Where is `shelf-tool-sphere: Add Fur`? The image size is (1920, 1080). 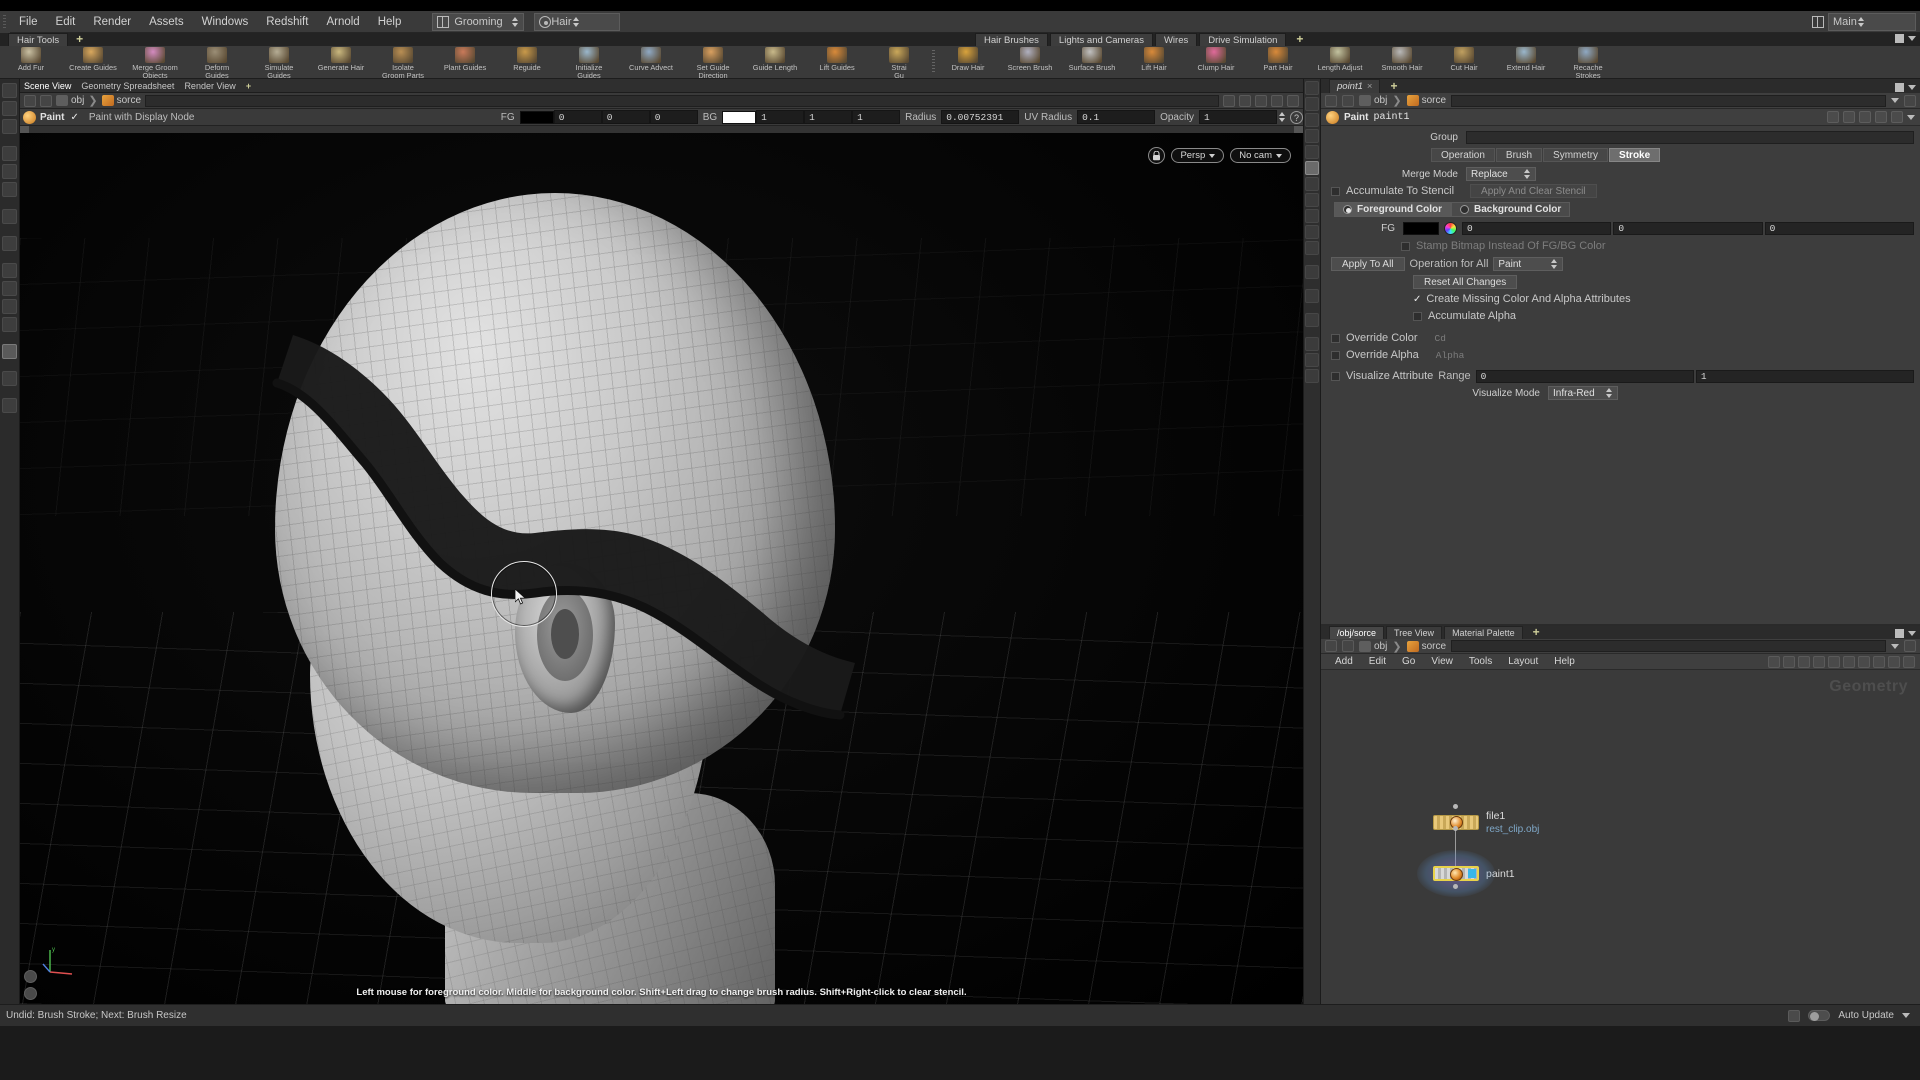 shelf-tool-sphere: Add Fur is located at coordinates (31, 59).